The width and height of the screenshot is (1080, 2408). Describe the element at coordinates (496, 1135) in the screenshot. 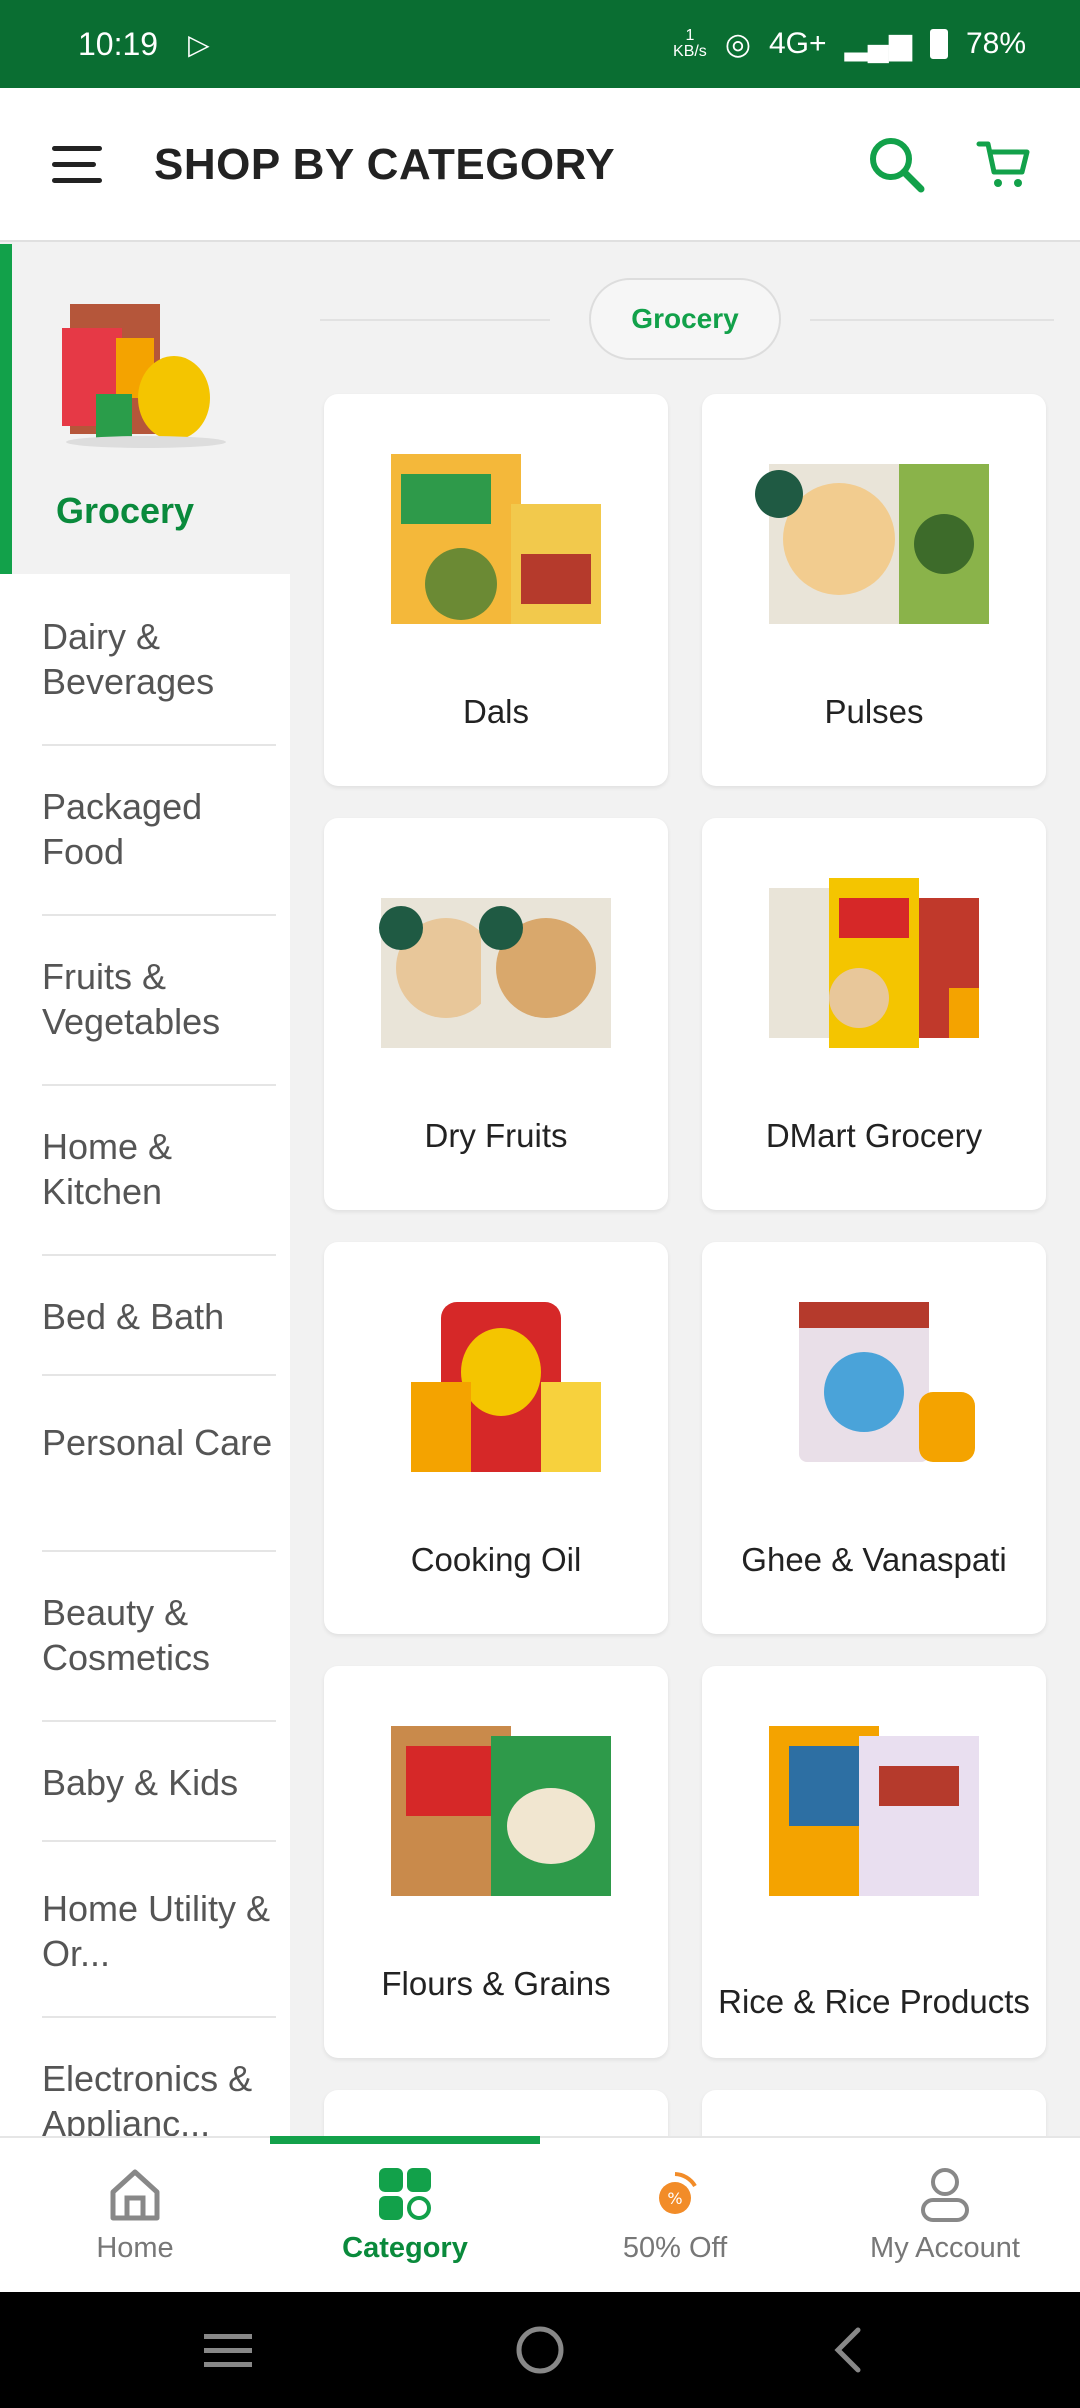

I see `category-label: Dry Fruits` at that location.